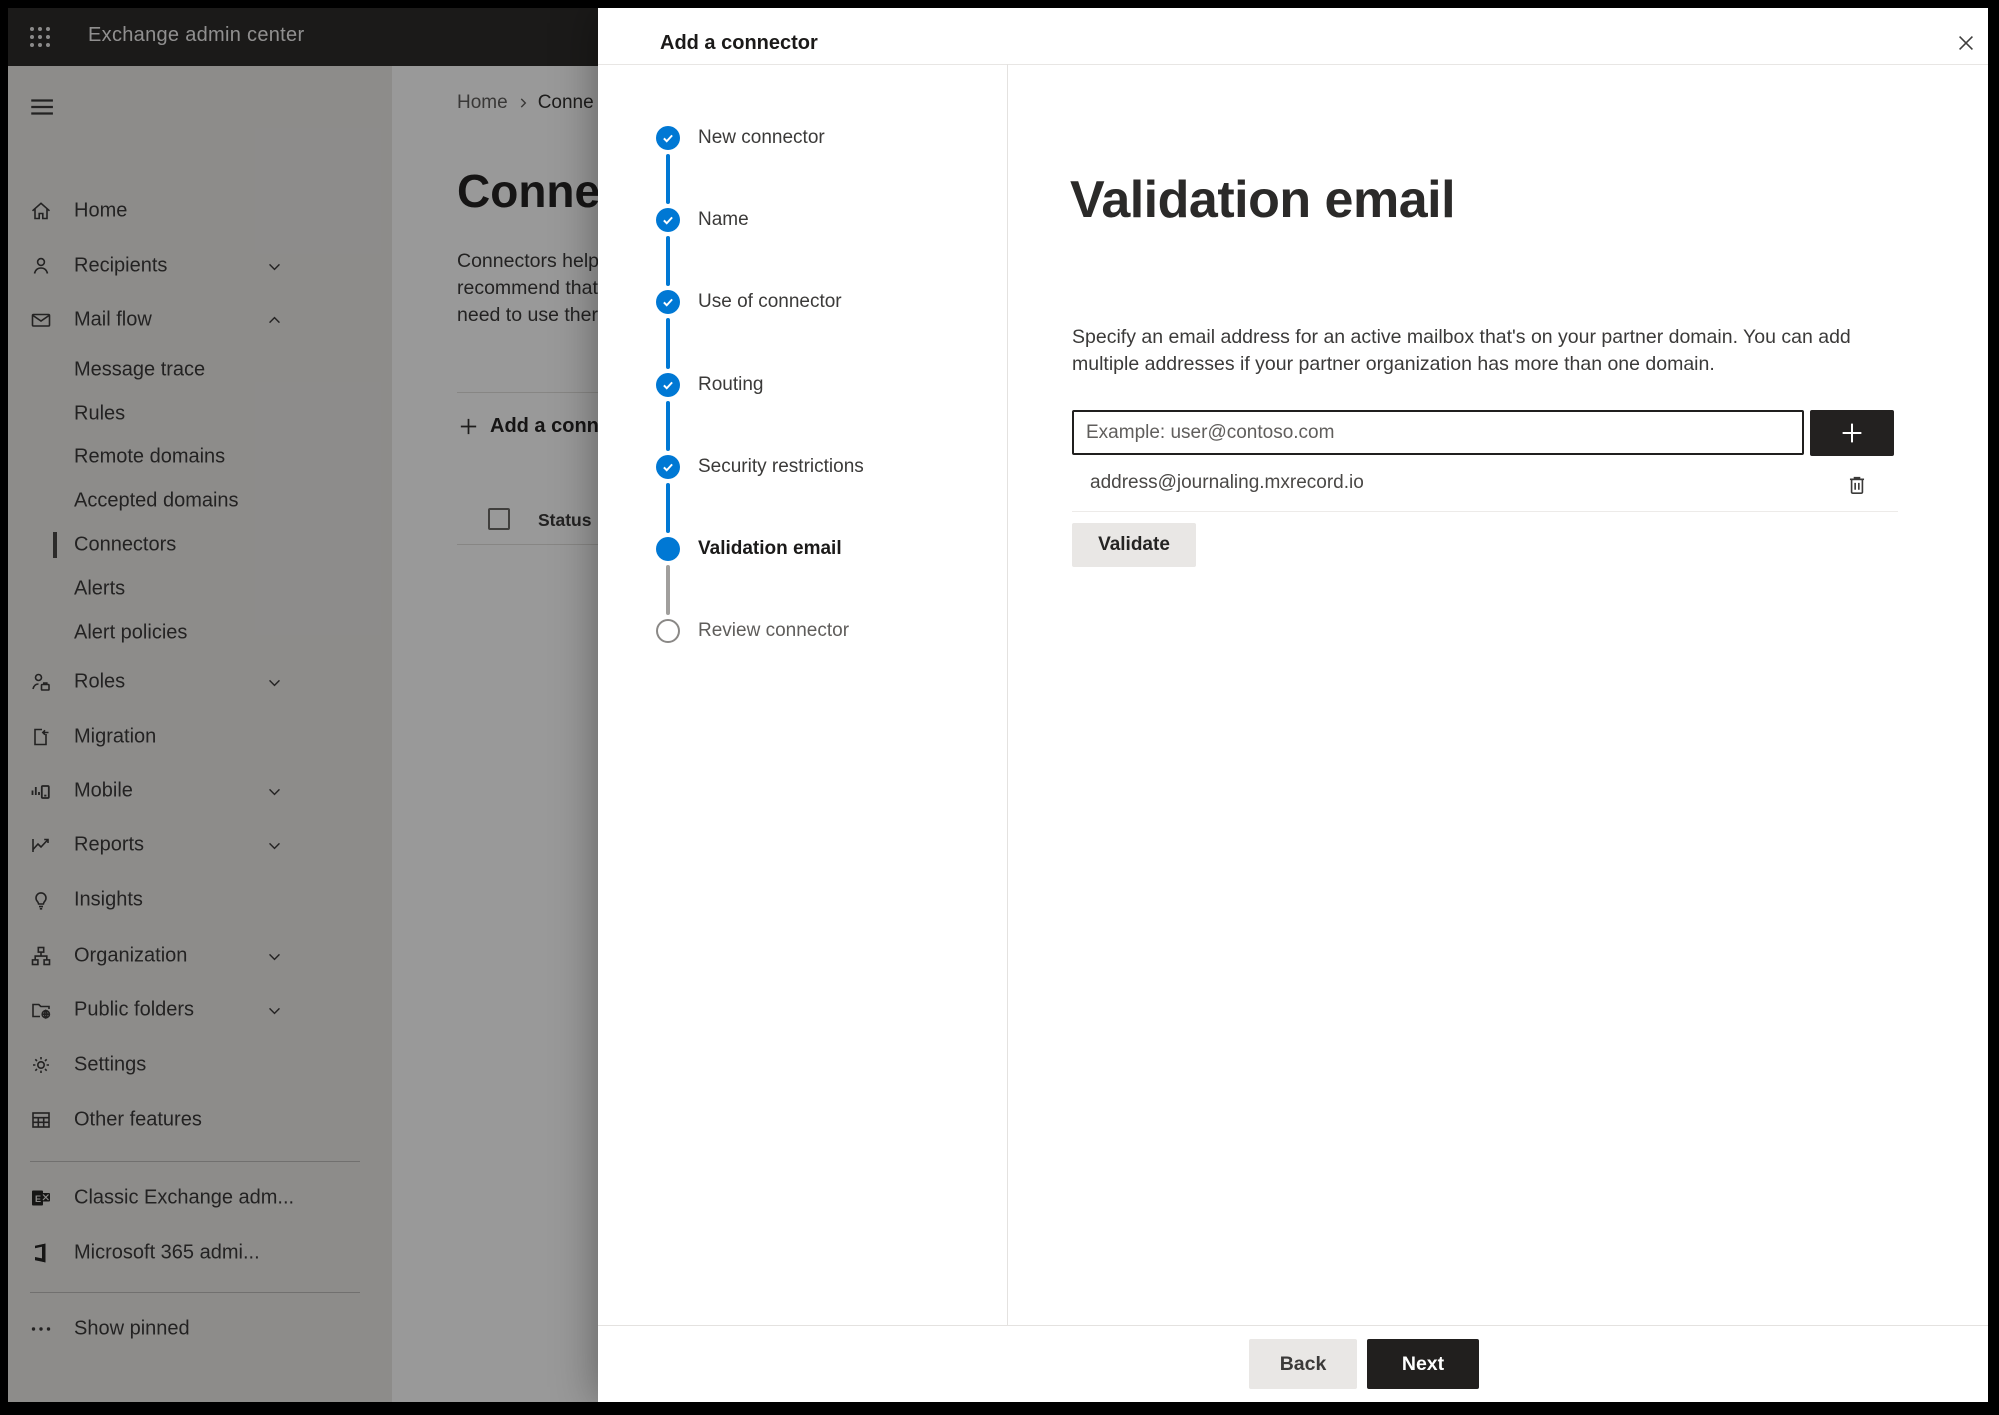 Image resolution: width=1999 pixels, height=1415 pixels. I want to click on close-button, so click(1966, 43).